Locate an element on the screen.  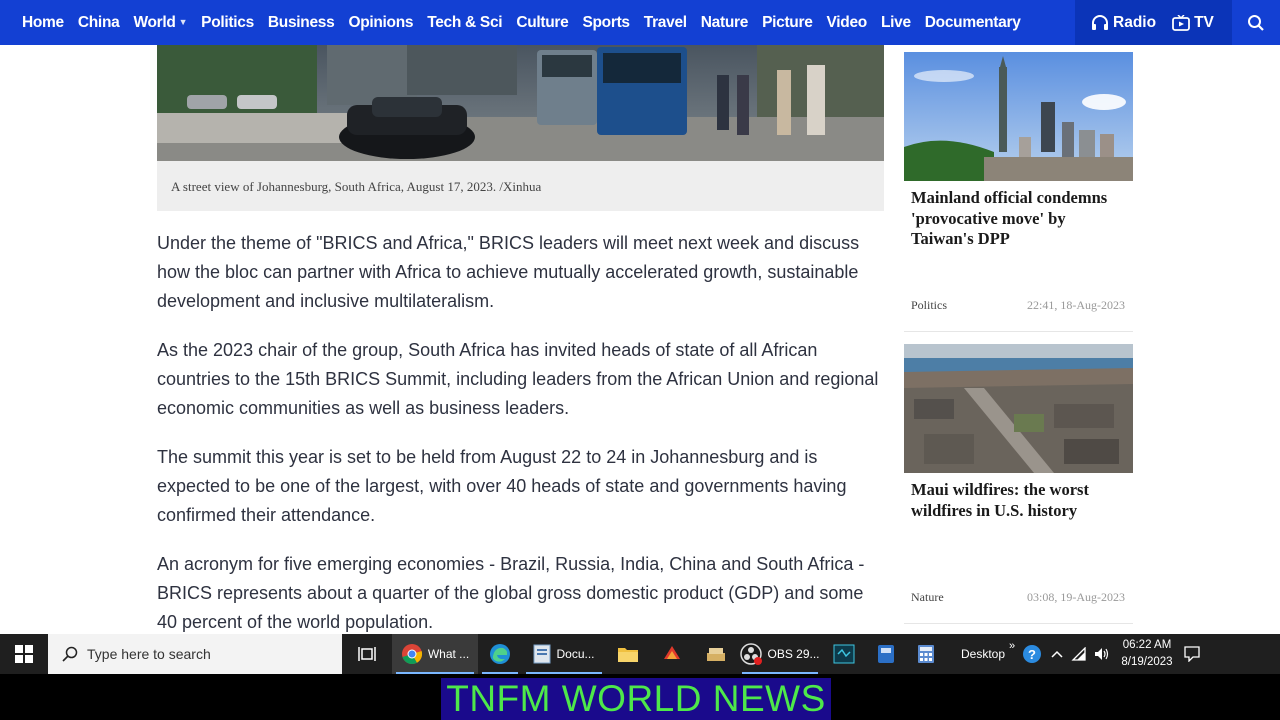
toolbar-overflow-button: » is located at coordinates (1012, 654).